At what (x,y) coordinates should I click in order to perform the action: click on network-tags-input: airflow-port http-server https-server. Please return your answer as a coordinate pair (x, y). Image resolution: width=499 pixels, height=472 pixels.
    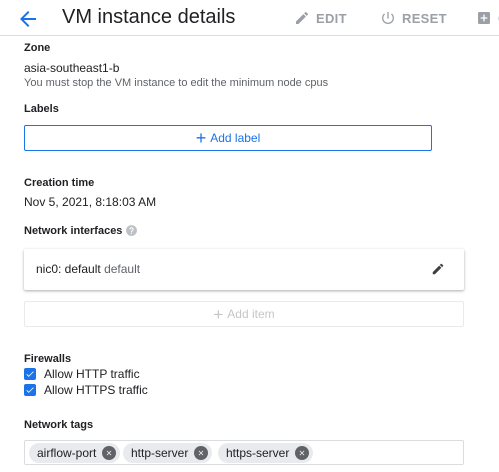
    Looking at the image, I should click on (244, 452).